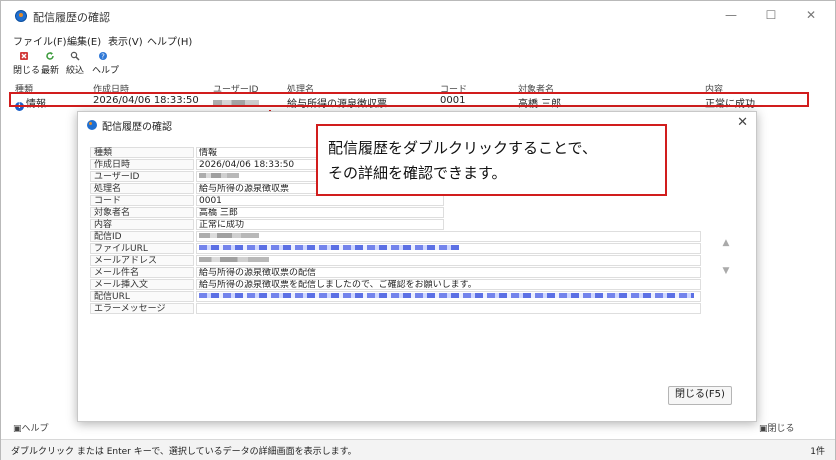  What do you see at coordinates (448, 284) in the screenshot?
I see `field-value: 給与所得の源泉徴収票を配信しましたので、ご確認をお願いします。` at bounding box center [448, 284].